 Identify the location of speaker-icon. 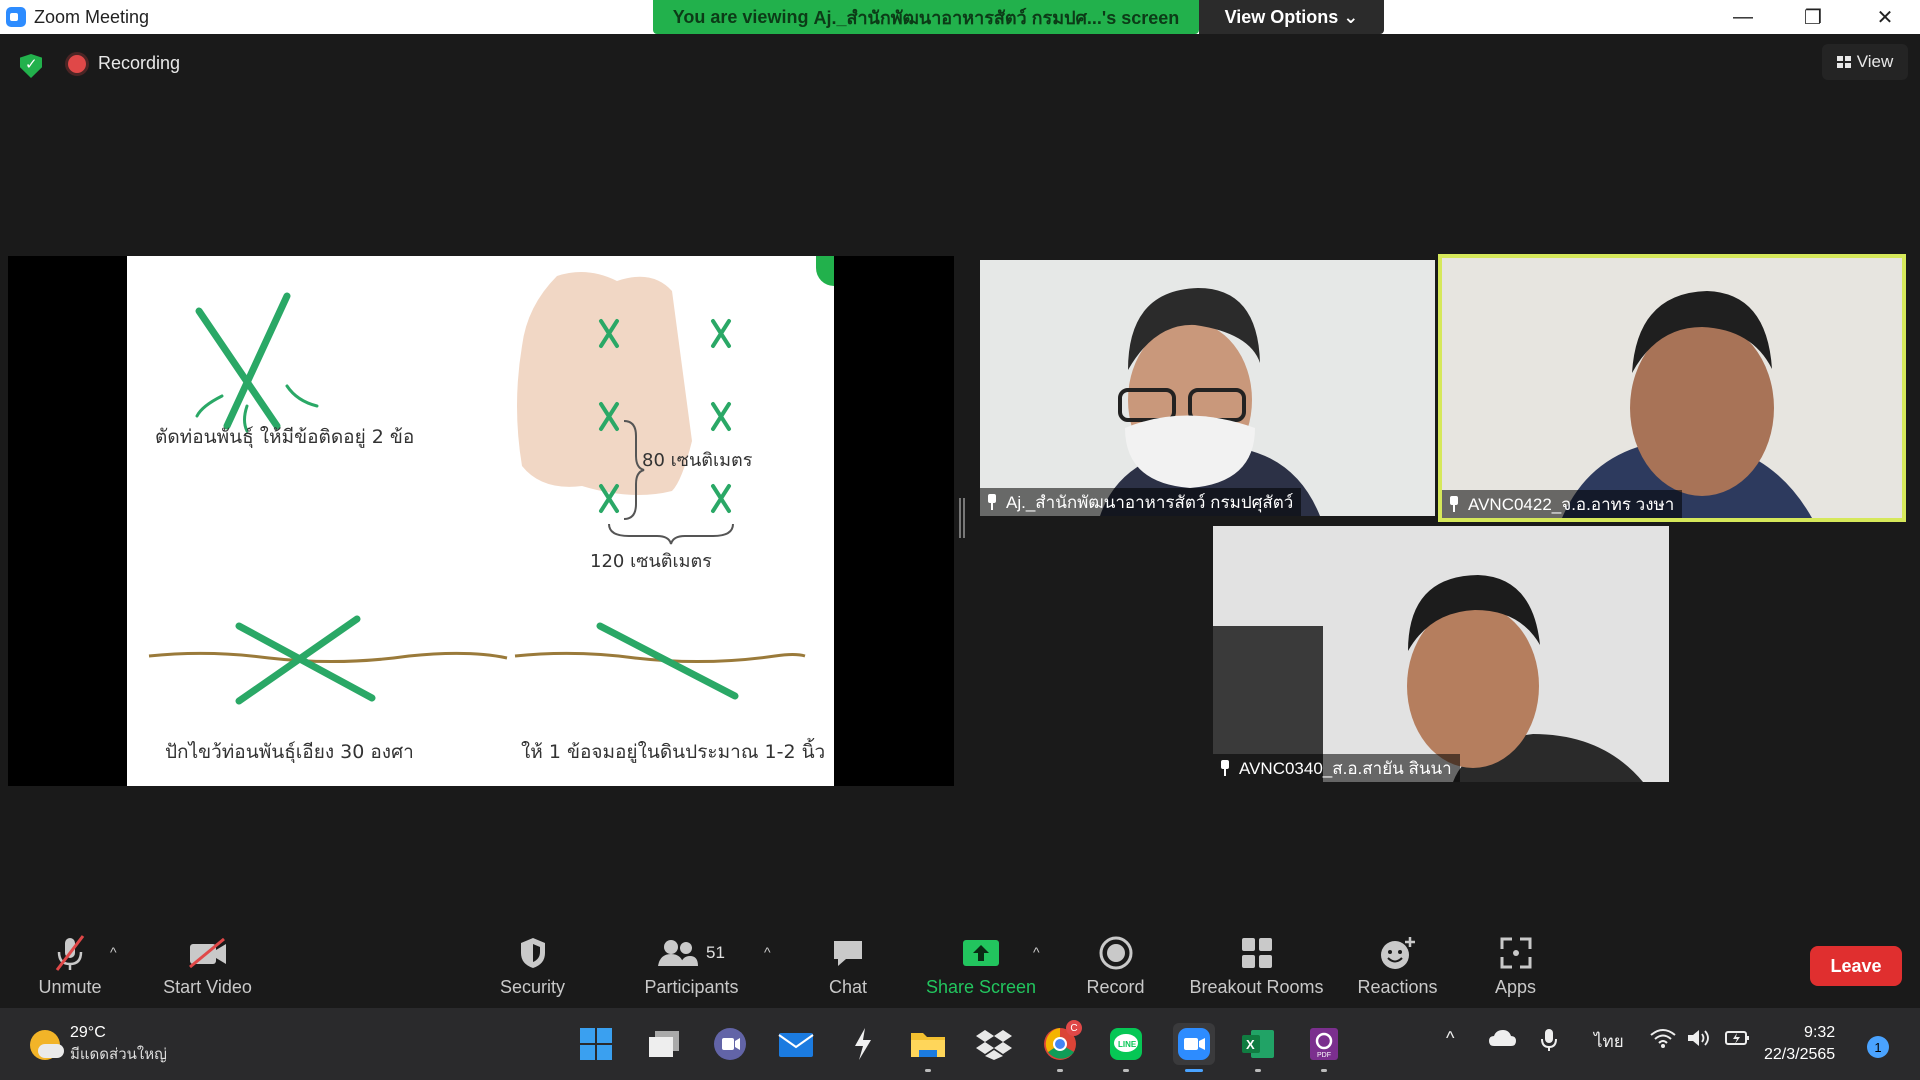
(1698, 1038).